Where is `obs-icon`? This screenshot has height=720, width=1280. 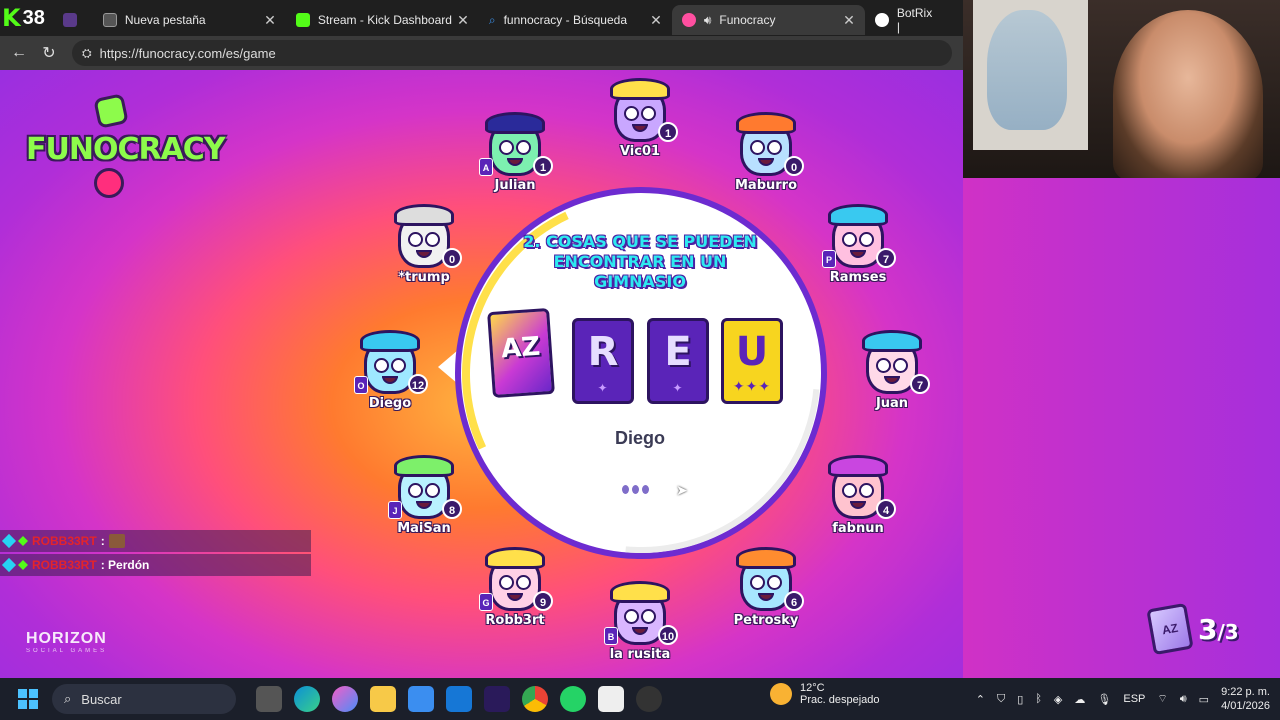 obs-icon is located at coordinates (649, 699).